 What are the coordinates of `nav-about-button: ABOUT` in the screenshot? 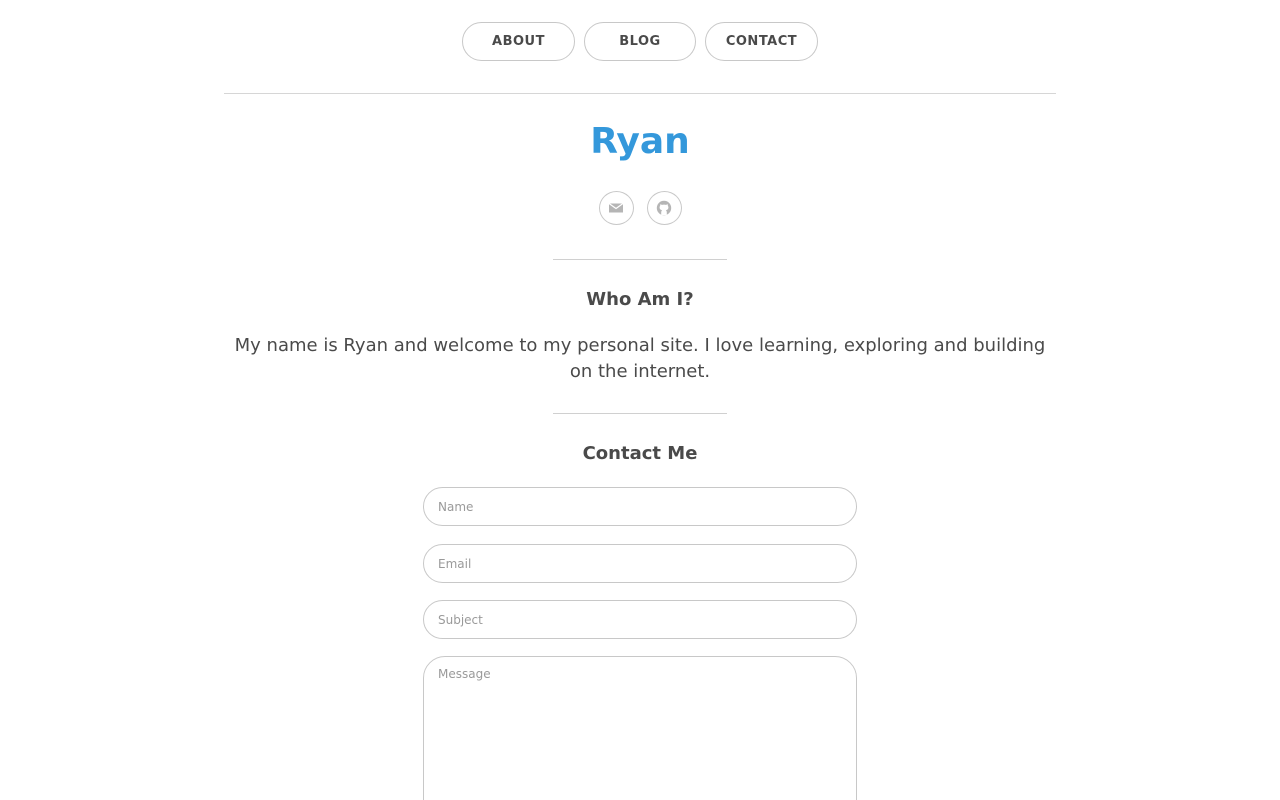 It's located at (518, 41).